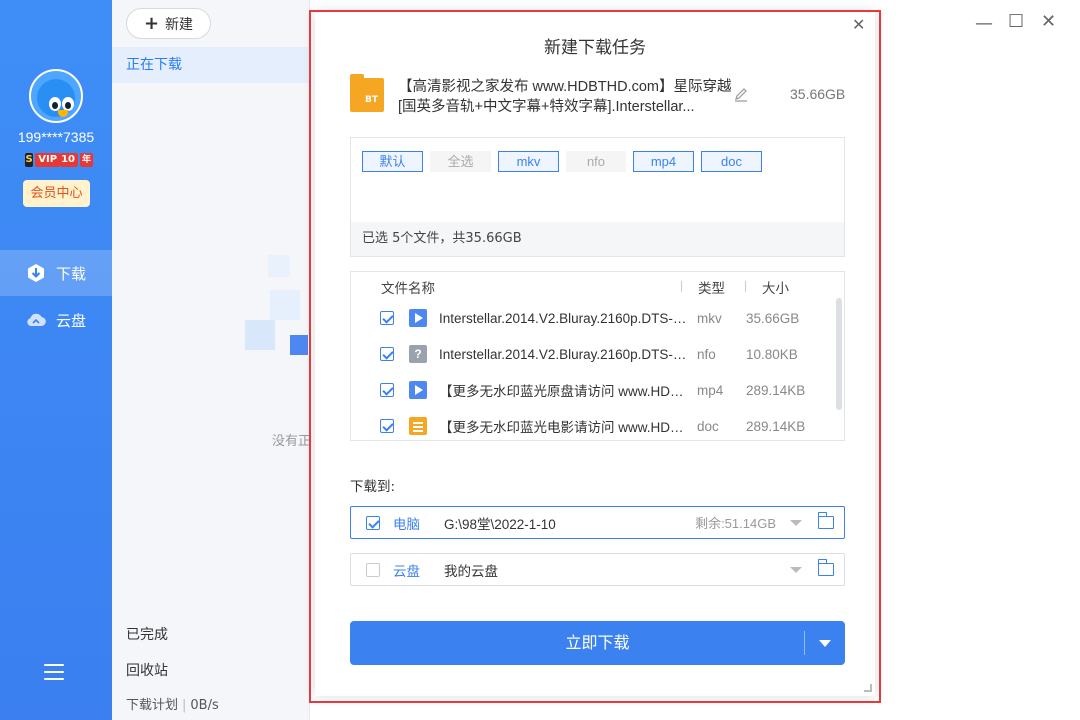 This screenshot has height=720, width=1080. Describe the element at coordinates (773, 318) in the screenshot. I see `file-size: 35.66GB` at that location.